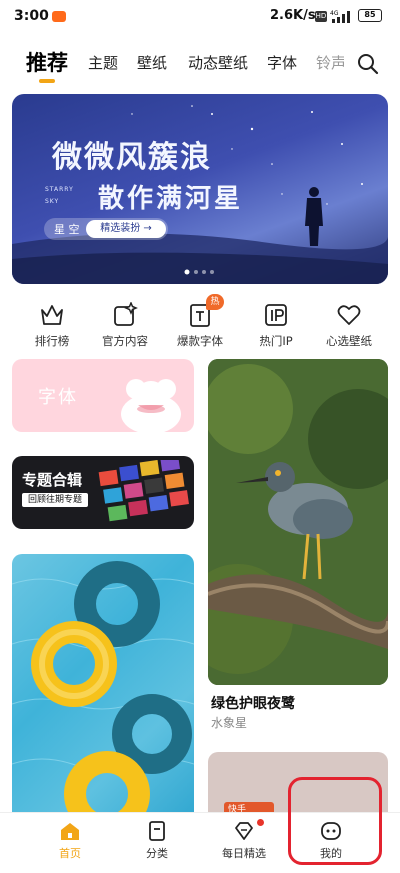 The width and height of the screenshot is (400, 873). What do you see at coordinates (229, 723) in the screenshot?
I see `heron-card-author: 水象星` at bounding box center [229, 723].